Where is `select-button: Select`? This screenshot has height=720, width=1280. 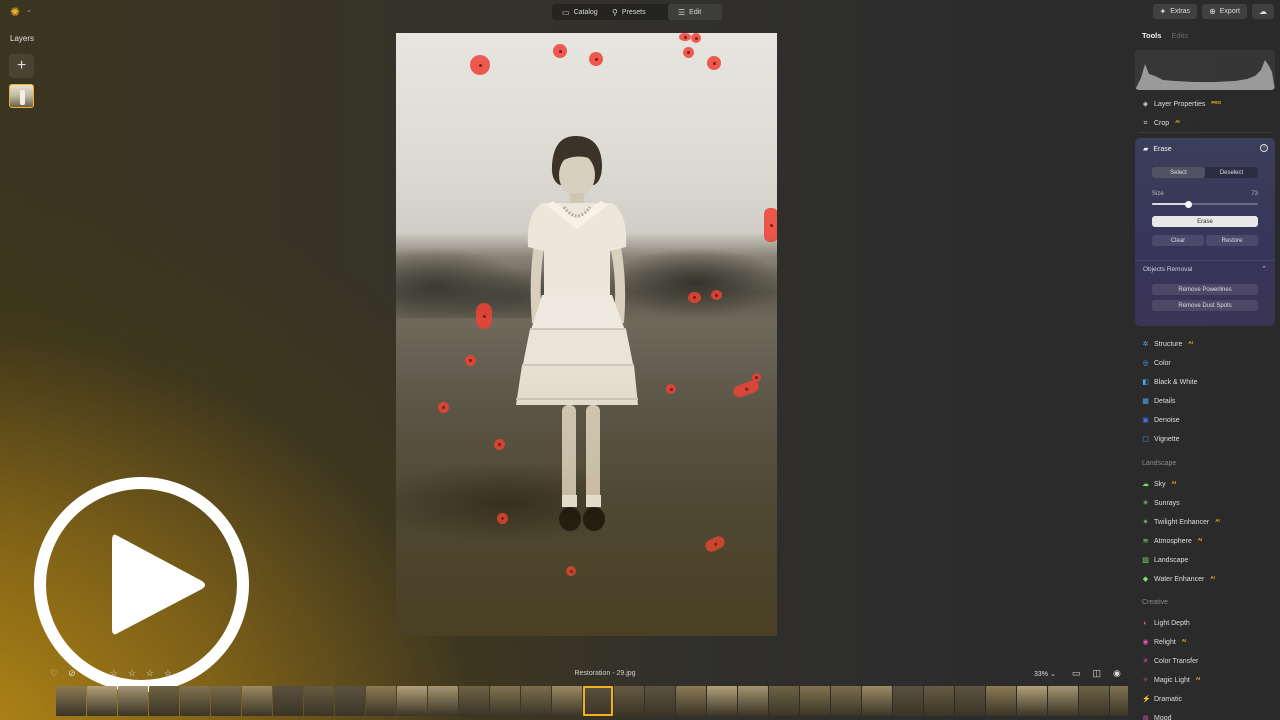 select-button: Select is located at coordinates (1178, 172).